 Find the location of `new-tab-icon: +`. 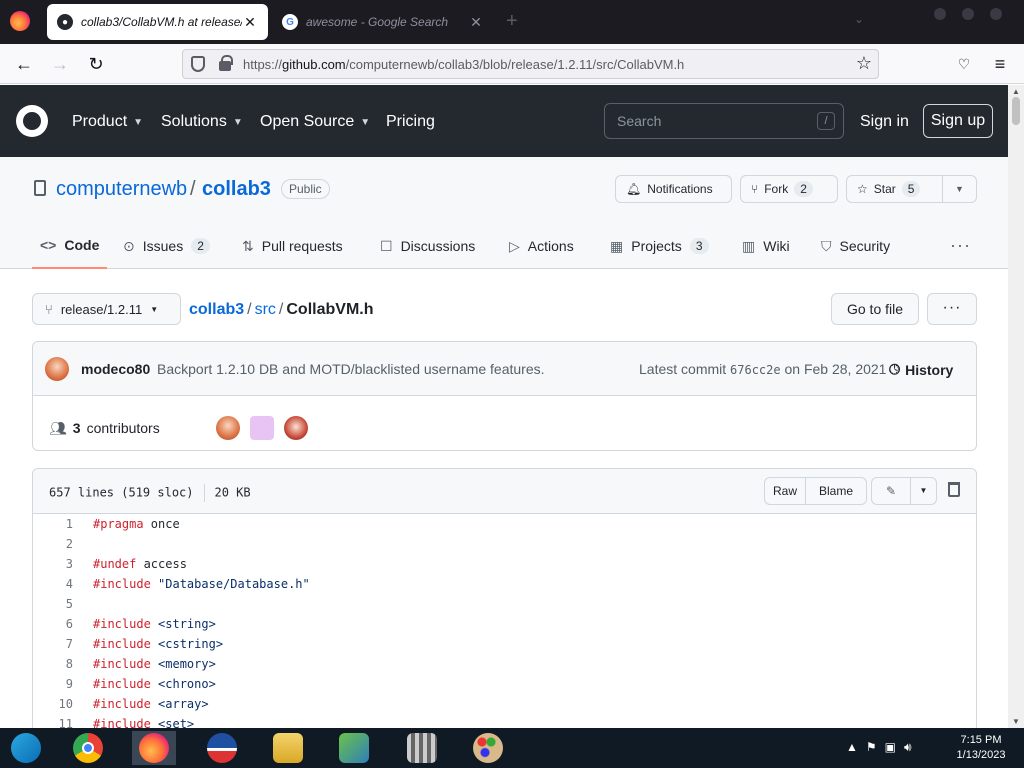

new-tab-icon: + is located at coordinates (512, 21).